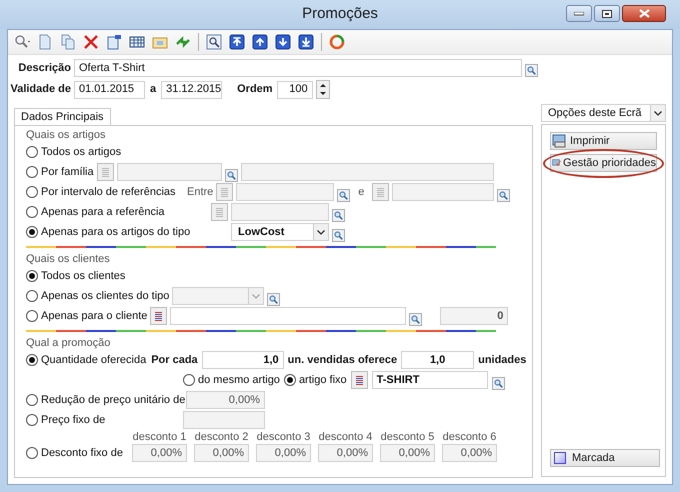 The height and width of the screenshot is (492, 680). What do you see at coordinates (603, 163) in the screenshot?
I see `option-button: Gestão prioridades` at bounding box center [603, 163].